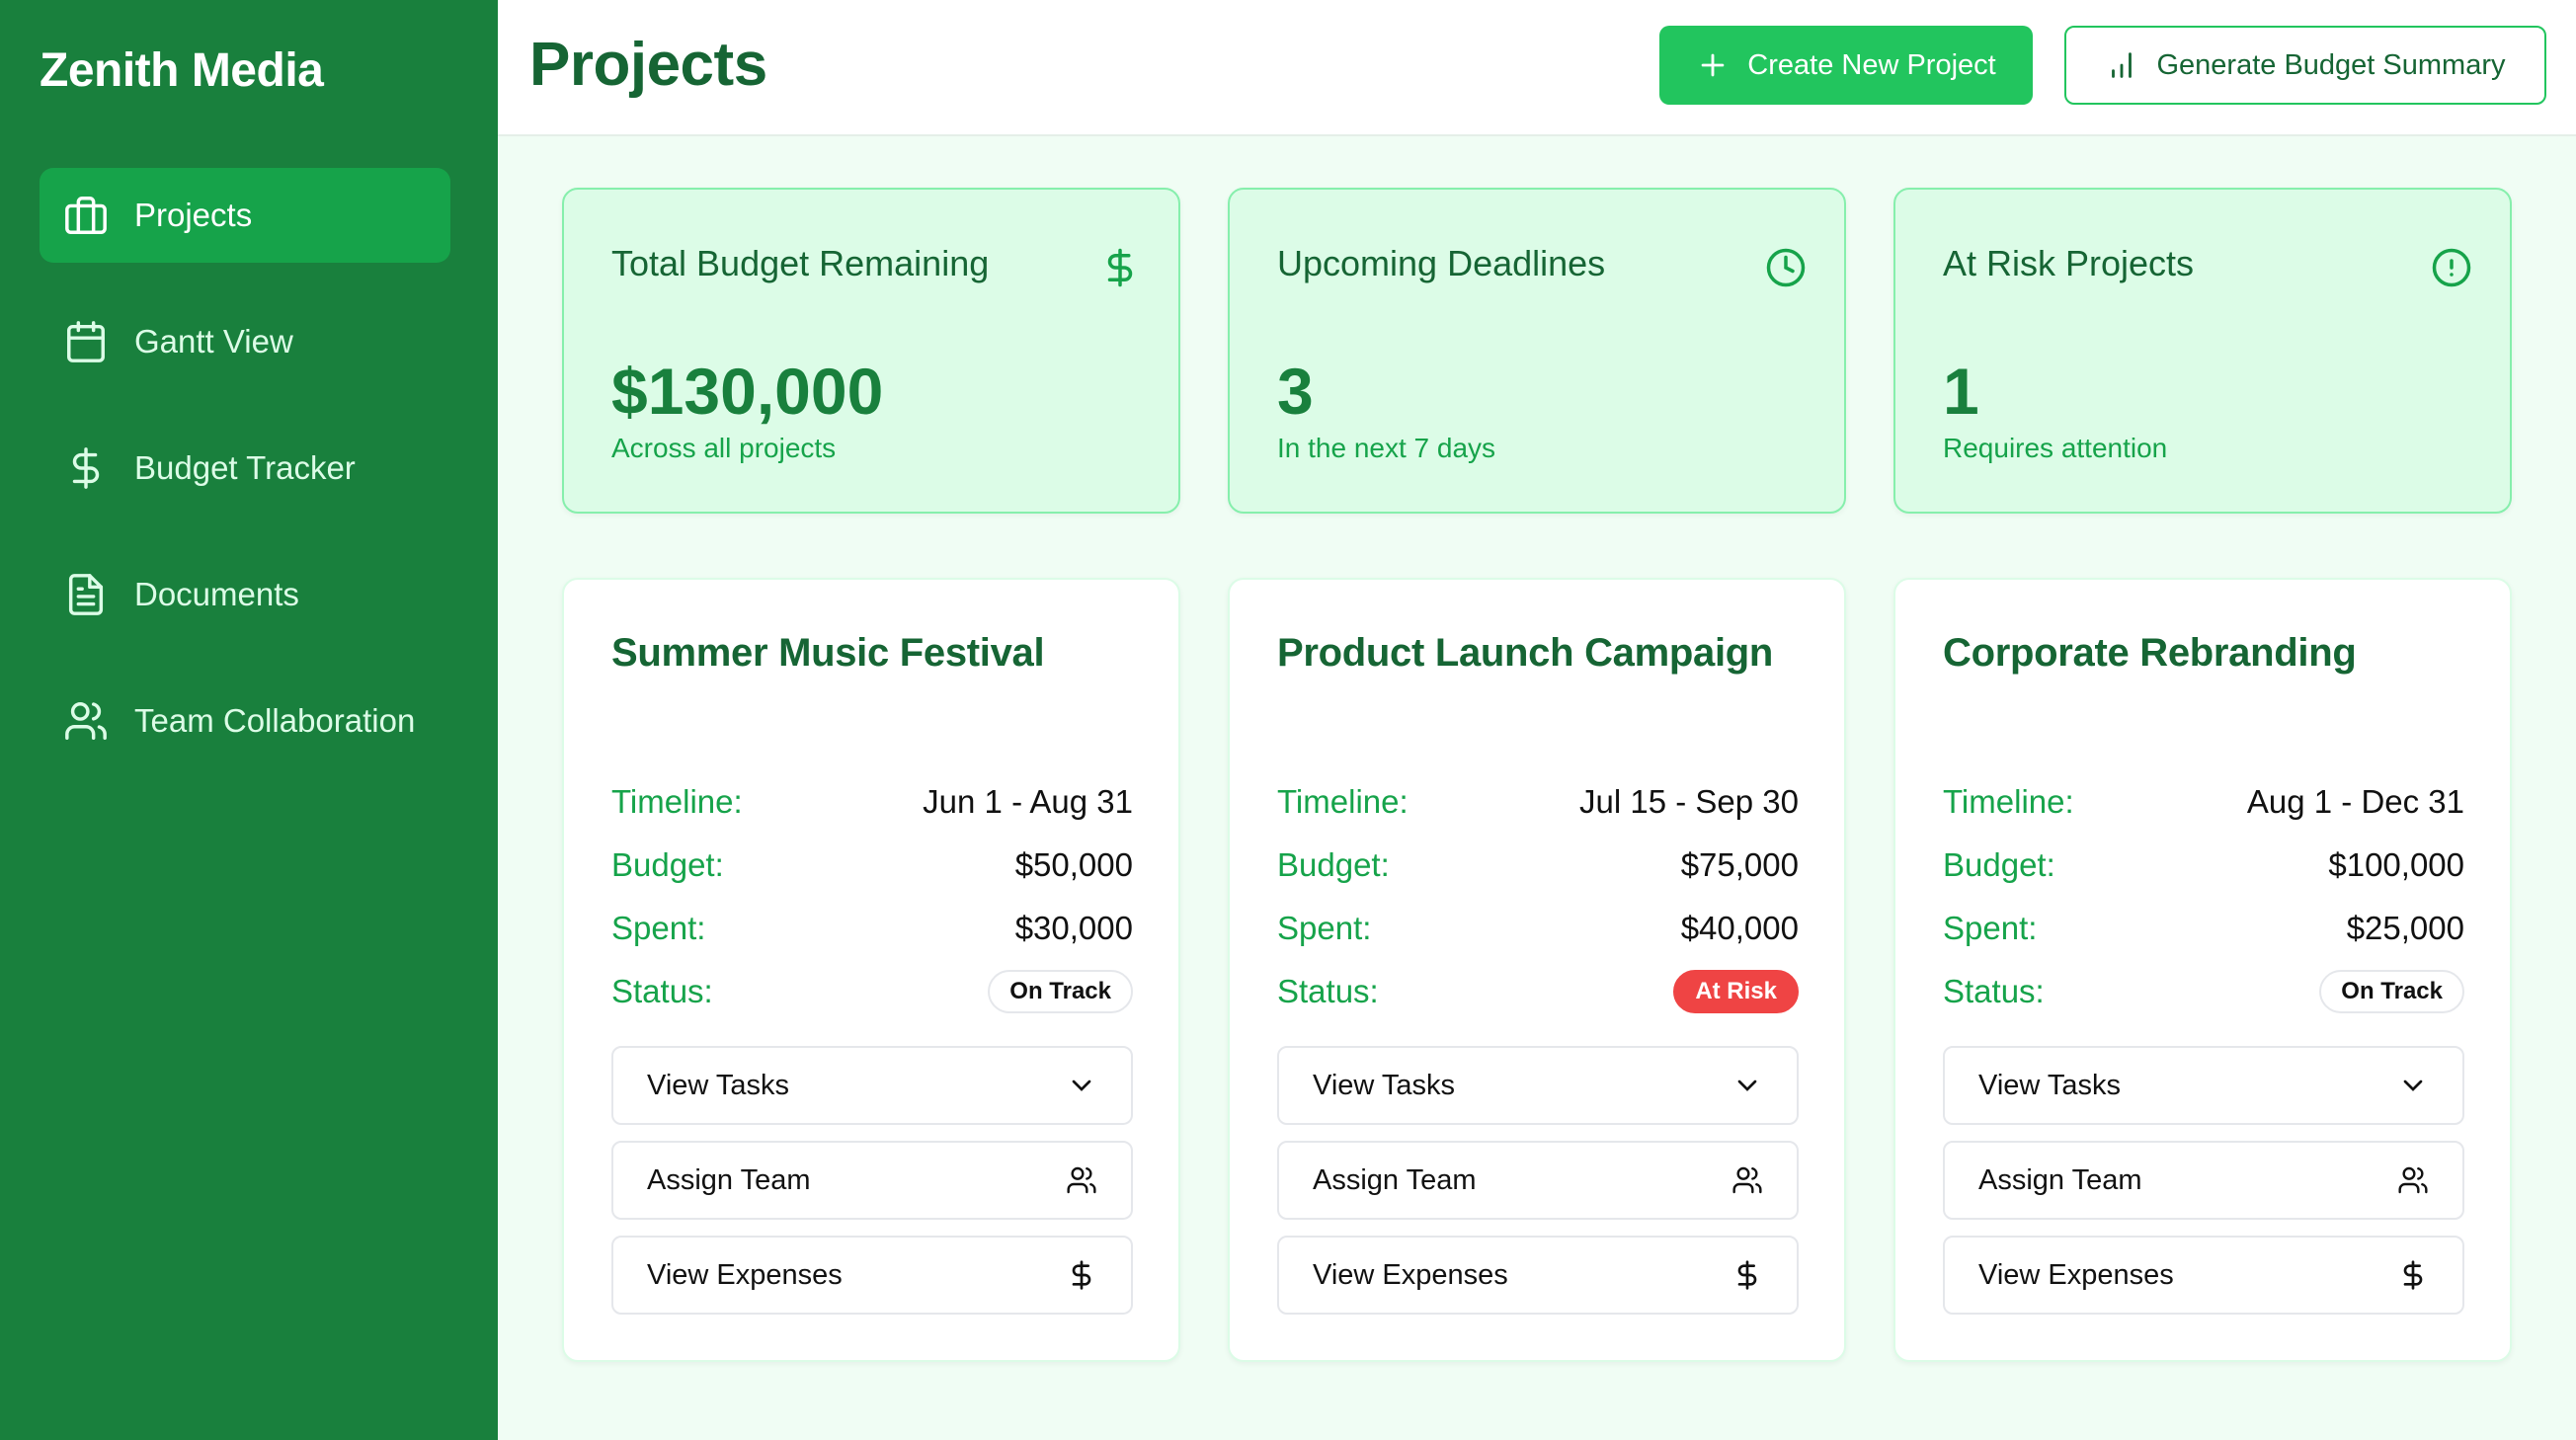  I want to click on stat-value: $130,000, so click(747, 391).